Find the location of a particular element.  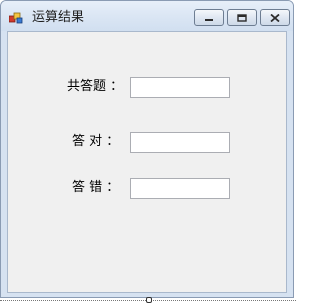

maximize-button is located at coordinates (242, 17).